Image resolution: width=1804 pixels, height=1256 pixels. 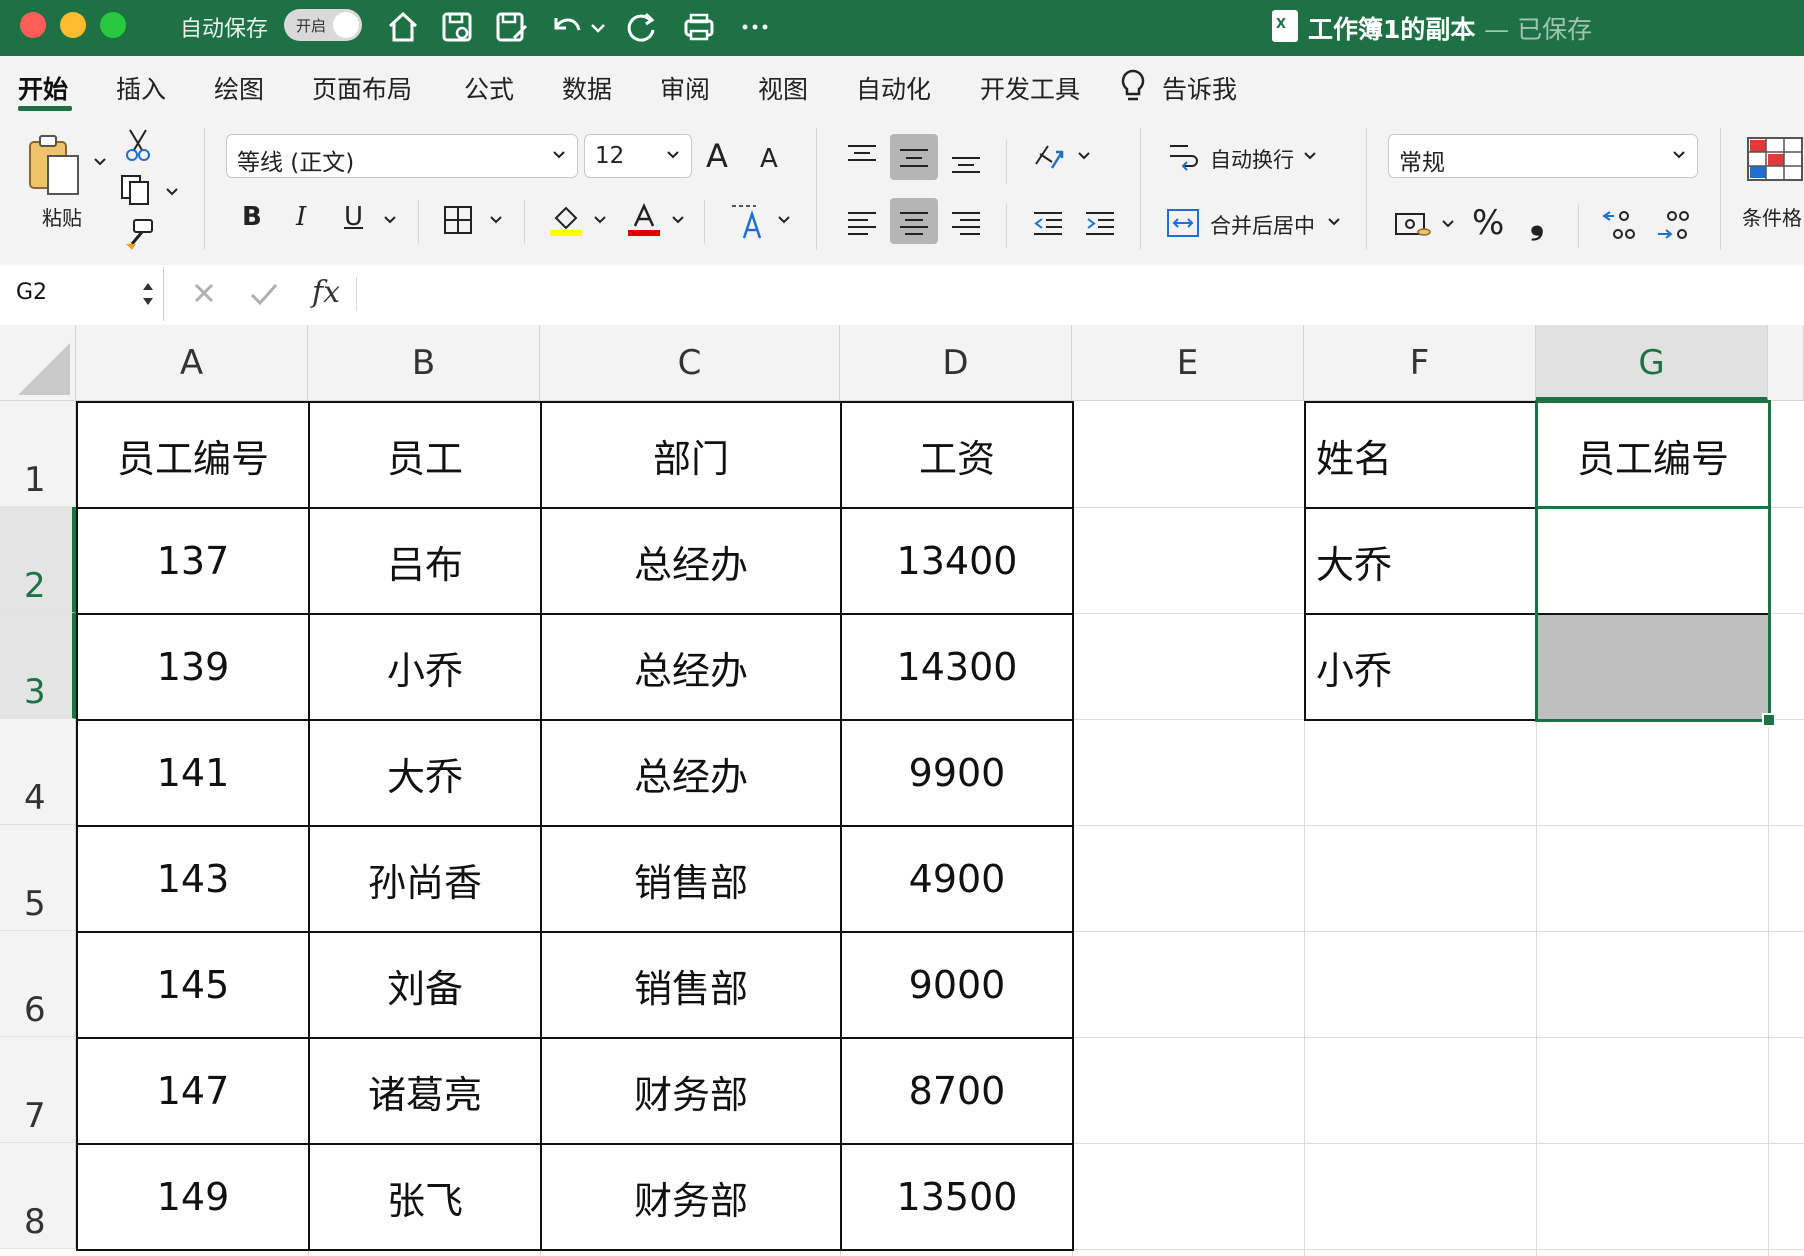 What do you see at coordinates (193, 985) in the screenshot?
I see `table-cell: 145` at bounding box center [193, 985].